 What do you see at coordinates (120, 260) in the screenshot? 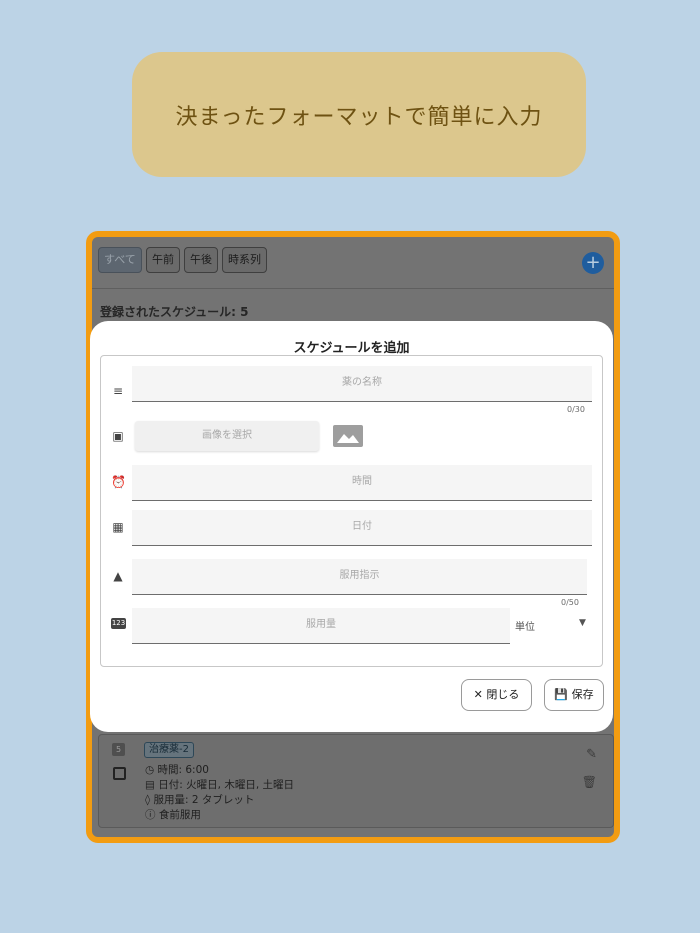
I see `filter-all-button: すべて` at bounding box center [120, 260].